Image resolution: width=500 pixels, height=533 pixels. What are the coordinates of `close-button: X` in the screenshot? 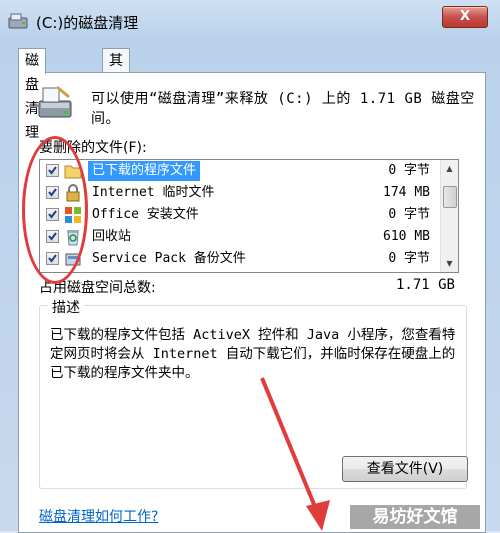 It's located at (465, 17).